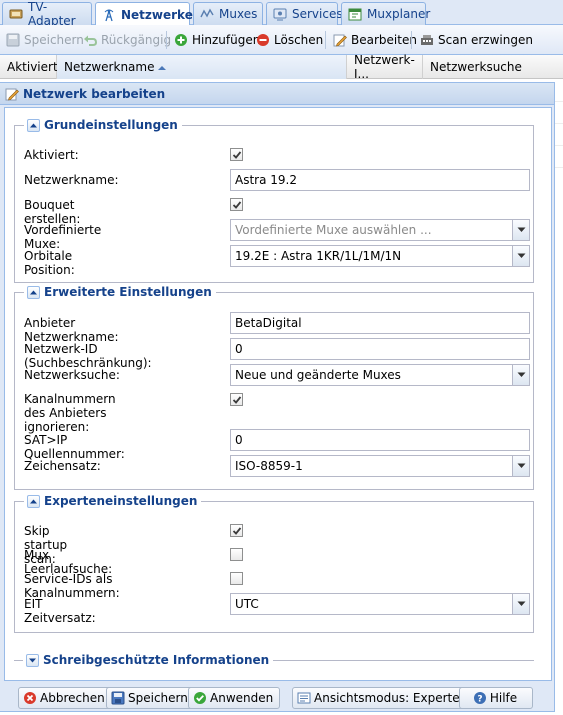 The image size is (563, 715). What do you see at coordinates (226, 40) in the screenshot?
I see `add-label: Hinzufügen` at bounding box center [226, 40].